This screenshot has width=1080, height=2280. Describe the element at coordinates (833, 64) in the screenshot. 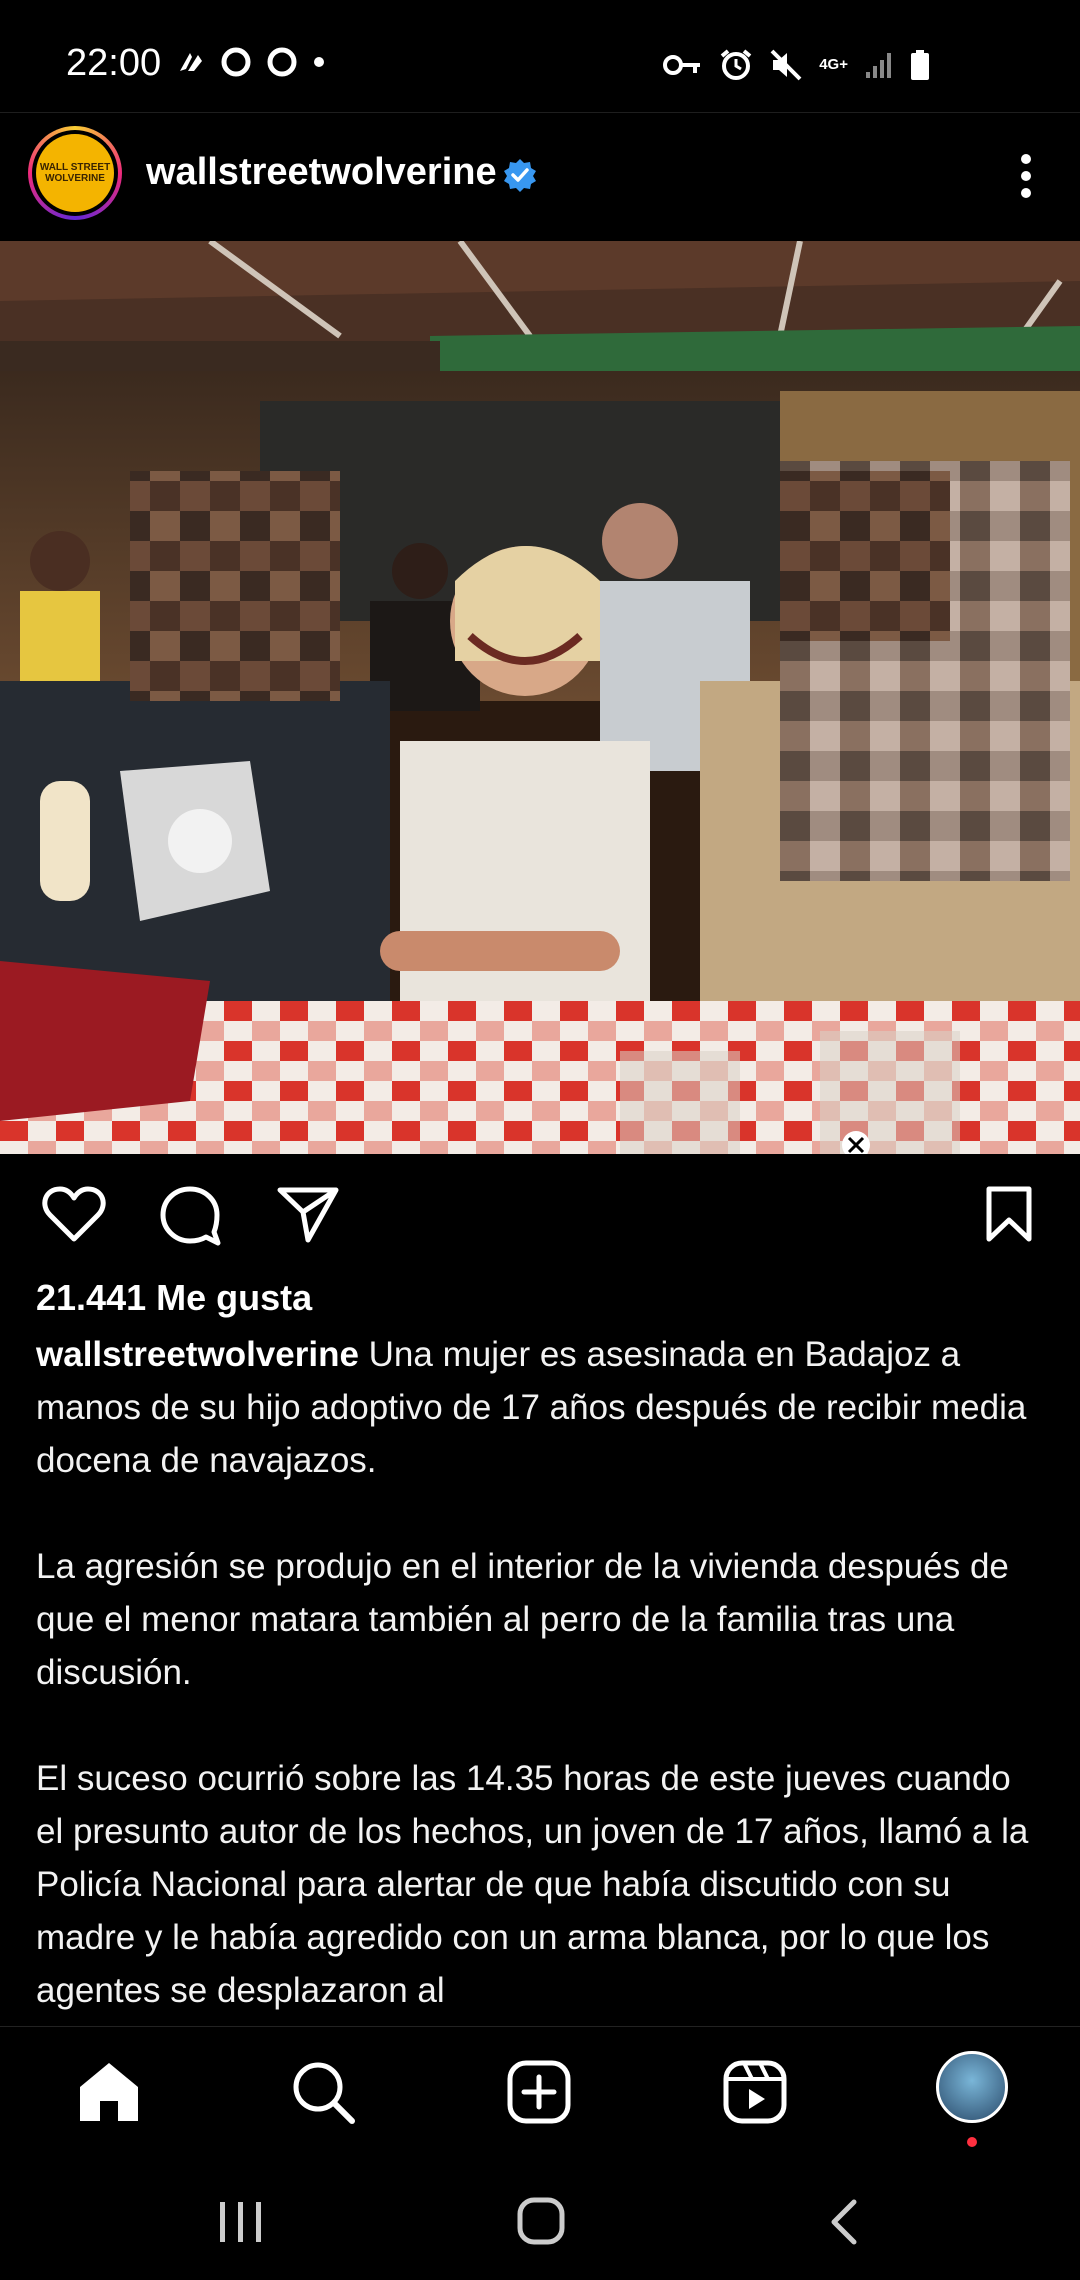

I see `network-type-label: 4G+` at that location.